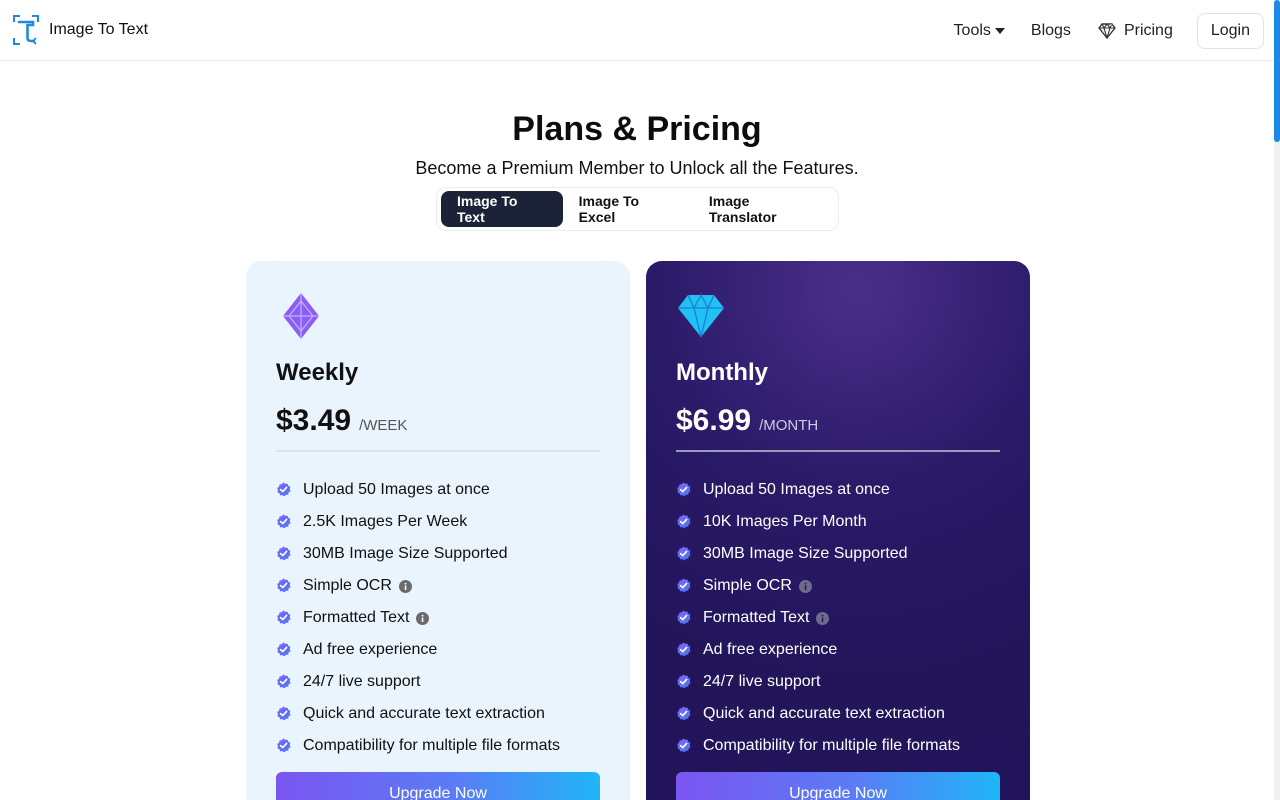 Image resolution: width=1280 pixels, height=800 pixels. Describe the element at coordinates (1277, 400) in the screenshot. I see `scrollbar` at that location.